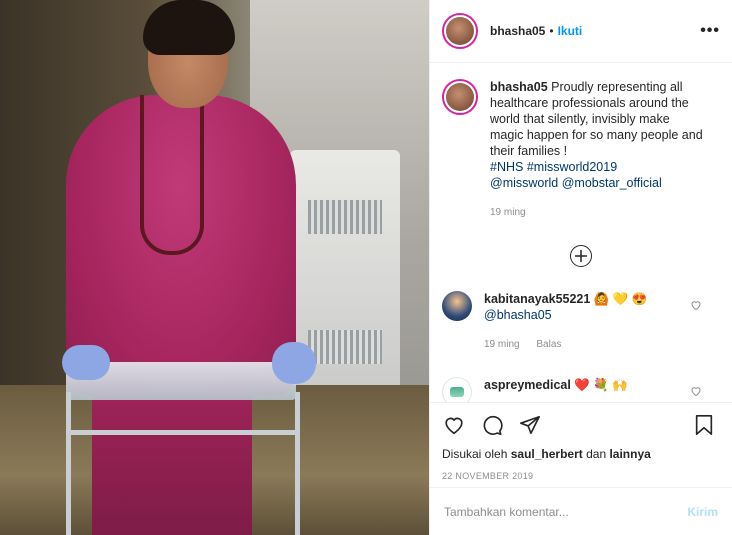 The width and height of the screenshot is (732, 535). What do you see at coordinates (570, 31) in the screenshot?
I see `follow-button: Ikuti` at bounding box center [570, 31].